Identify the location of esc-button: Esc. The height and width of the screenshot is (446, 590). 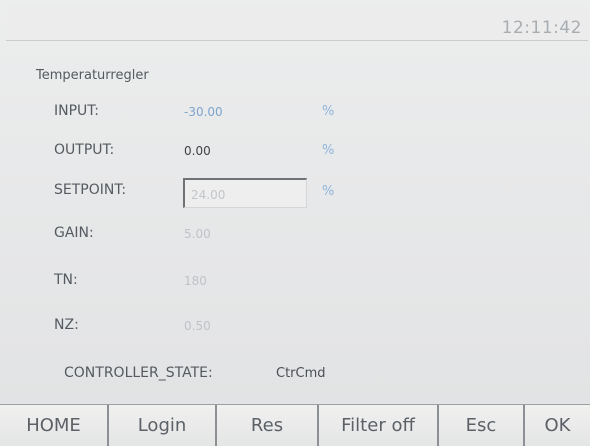
(482, 425).